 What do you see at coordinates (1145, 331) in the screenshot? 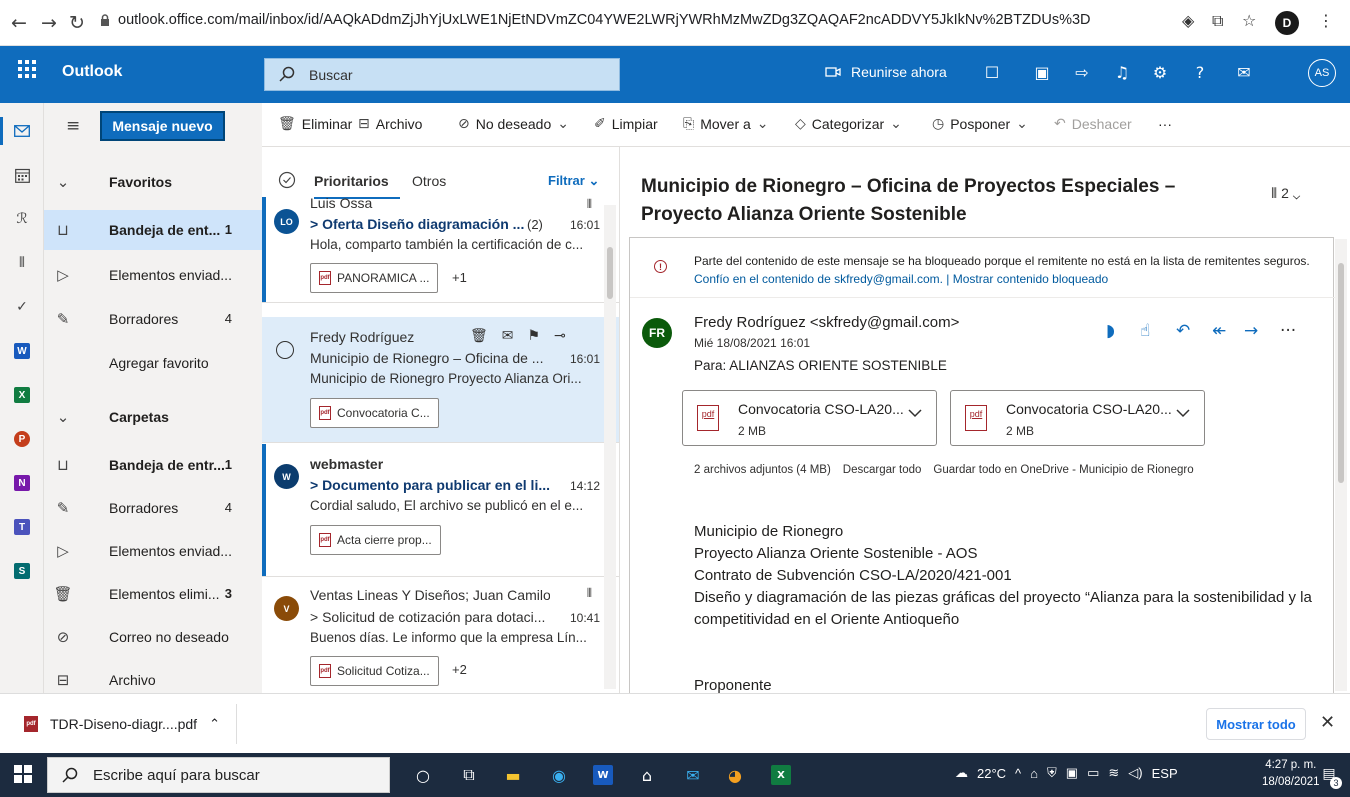
I see `like-icon: ☝` at bounding box center [1145, 331].